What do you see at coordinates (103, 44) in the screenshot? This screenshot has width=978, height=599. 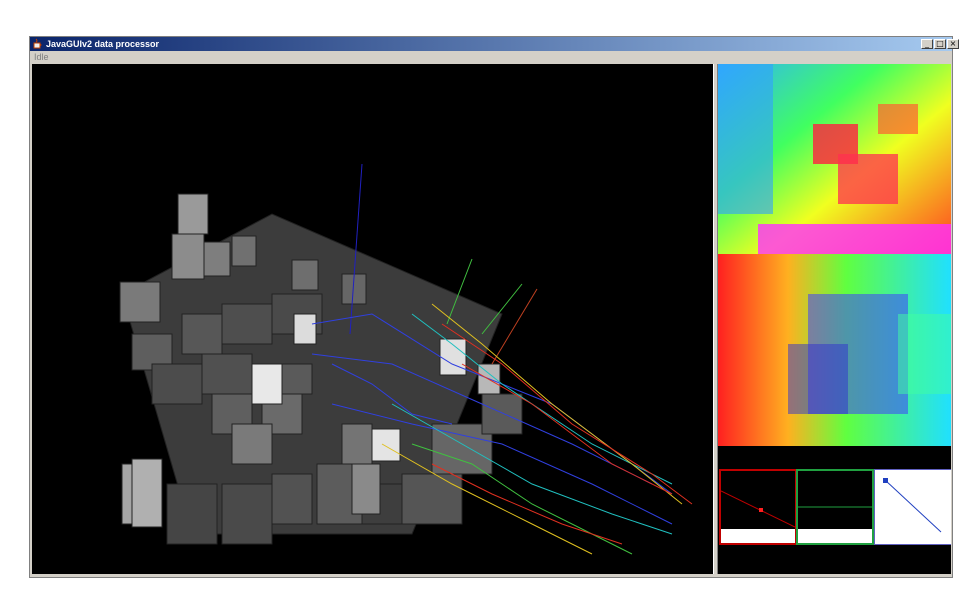 I see `window-title: JavaGUIv2 data processor` at bounding box center [103, 44].